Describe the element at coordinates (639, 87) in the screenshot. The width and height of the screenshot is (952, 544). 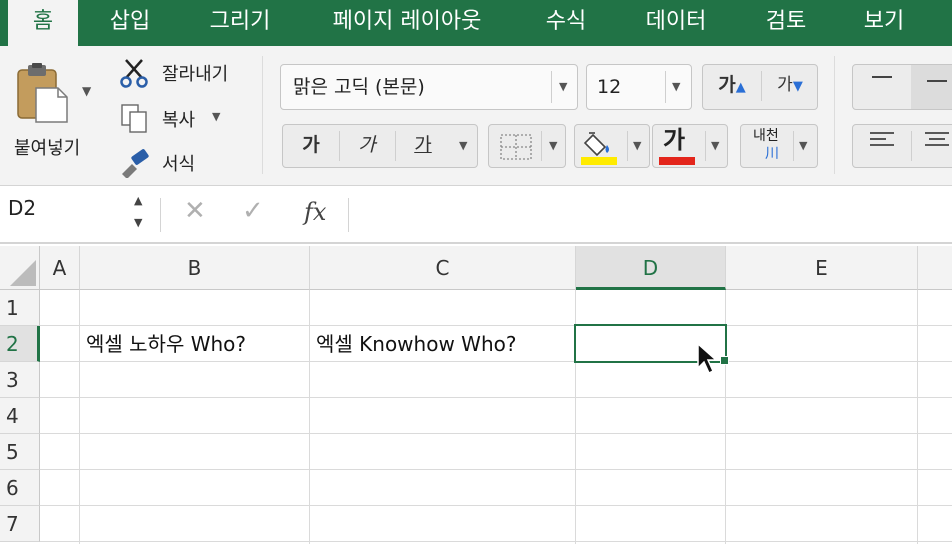
I see `font-size-select: 12 ▼` at that location.